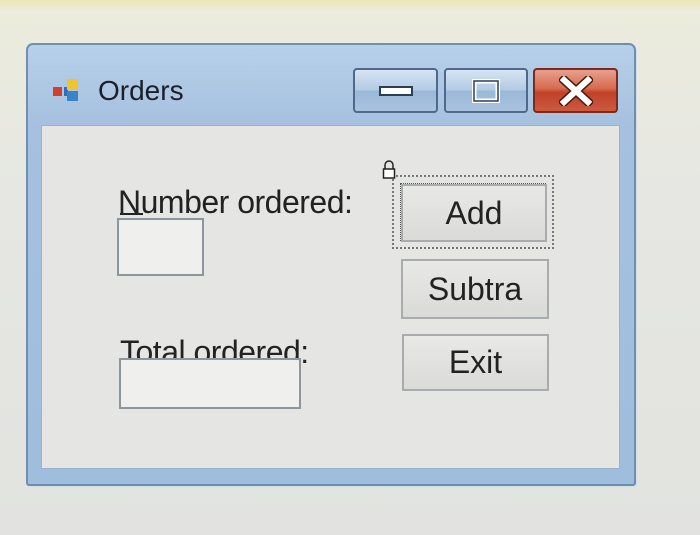 Image resolution: width=700 pixels, height=535 pixels. I want to click on close-icon, so click(575, 90).